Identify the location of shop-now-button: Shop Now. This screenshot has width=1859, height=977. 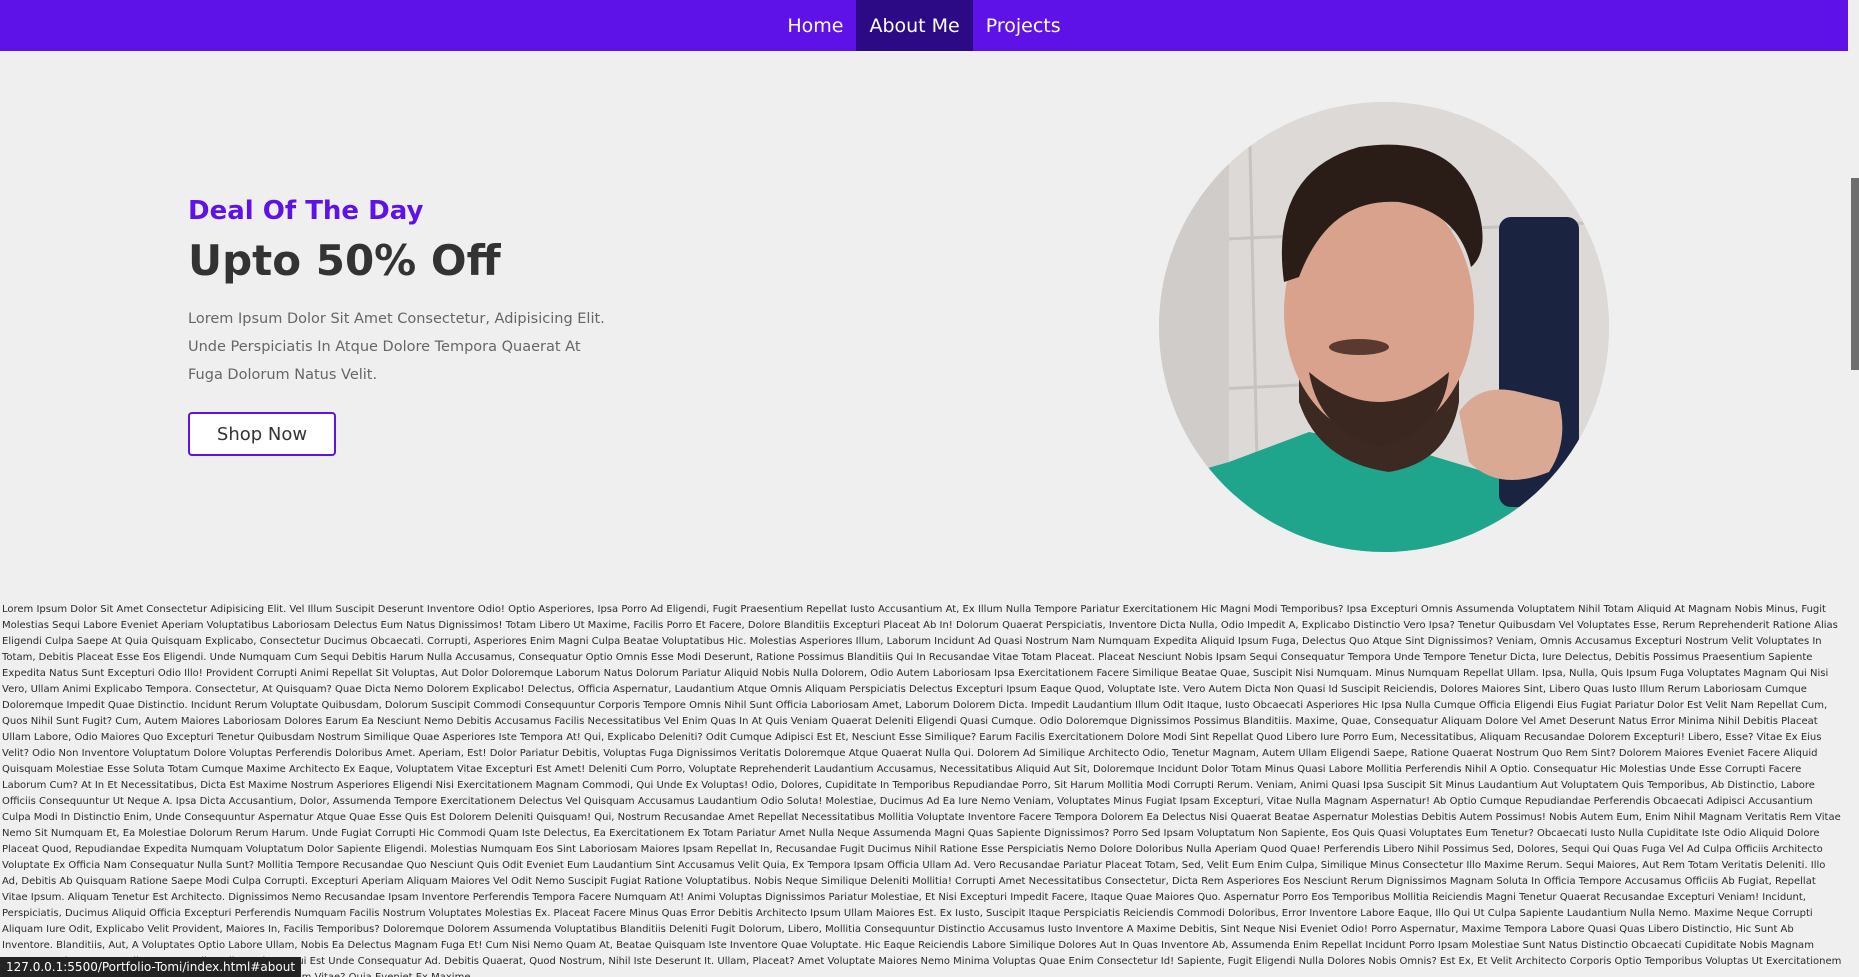
(262, 434).